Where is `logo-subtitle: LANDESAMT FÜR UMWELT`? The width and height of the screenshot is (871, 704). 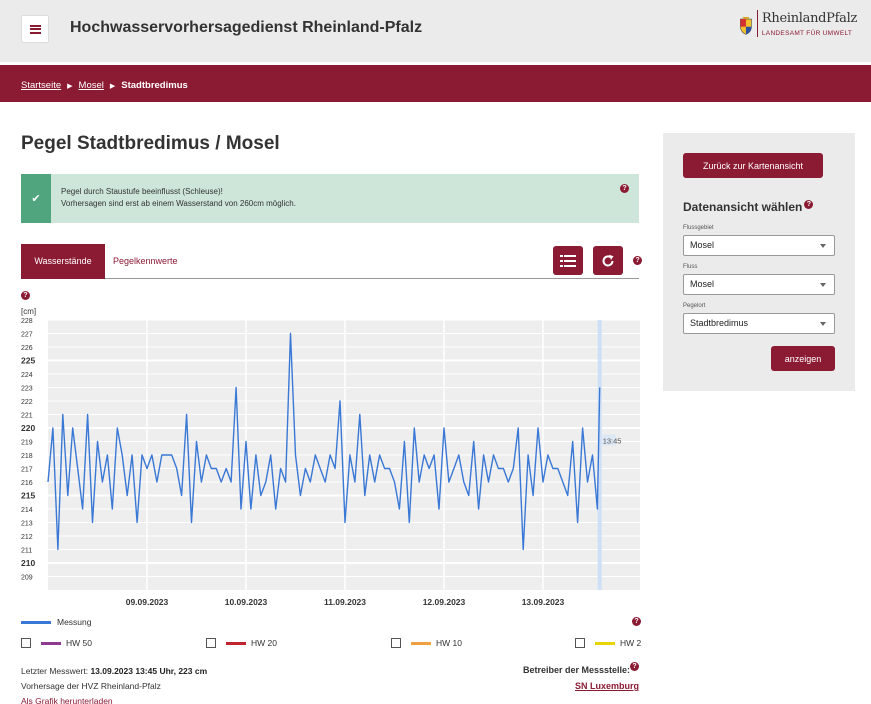 logo-subtitle: LANDESAMT FÜR UMWELT is located at coordinates (807, 33).